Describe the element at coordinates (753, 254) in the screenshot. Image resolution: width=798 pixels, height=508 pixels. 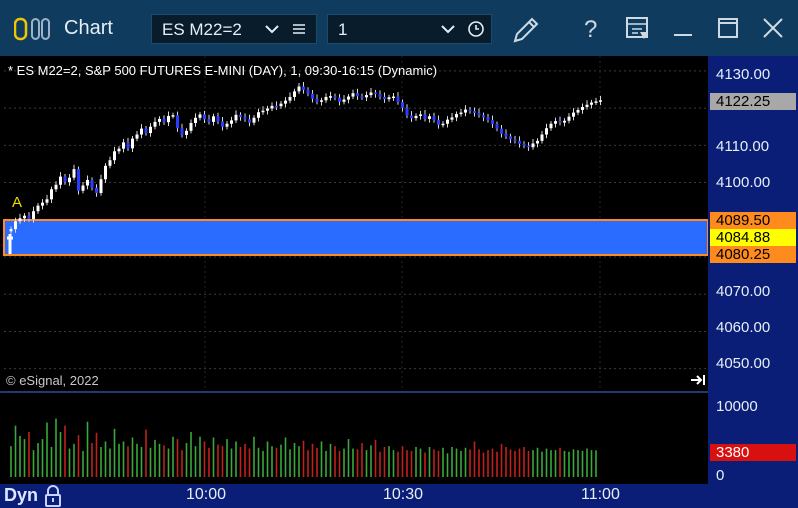
I see `band-bottom-tag: 4080.25` at that location.